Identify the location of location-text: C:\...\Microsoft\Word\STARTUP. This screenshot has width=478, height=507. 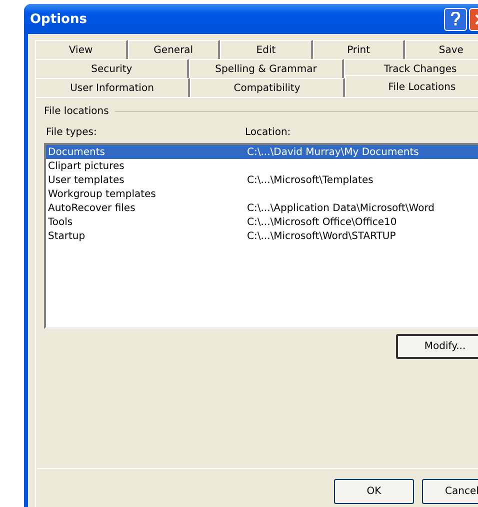
(321, 236).